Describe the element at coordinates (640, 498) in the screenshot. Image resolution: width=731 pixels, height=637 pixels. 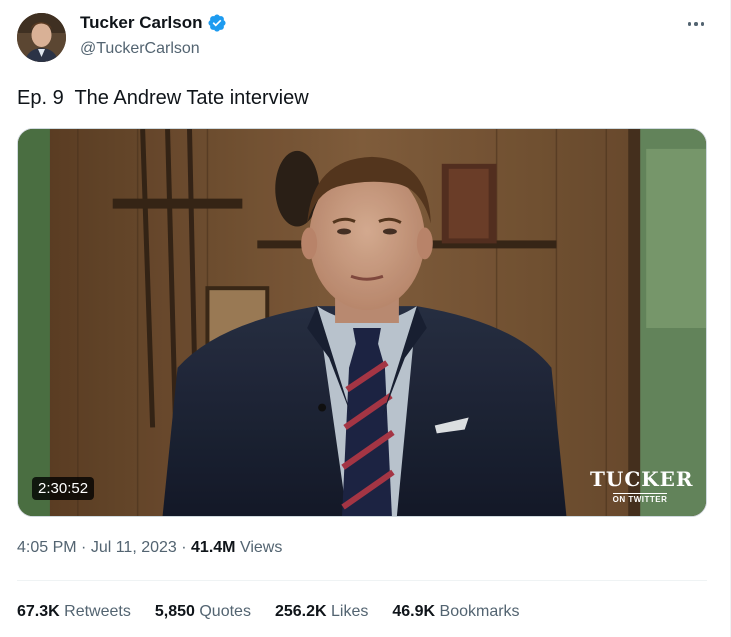
I see `brand-subtitle: ON TWITTER` at that location.